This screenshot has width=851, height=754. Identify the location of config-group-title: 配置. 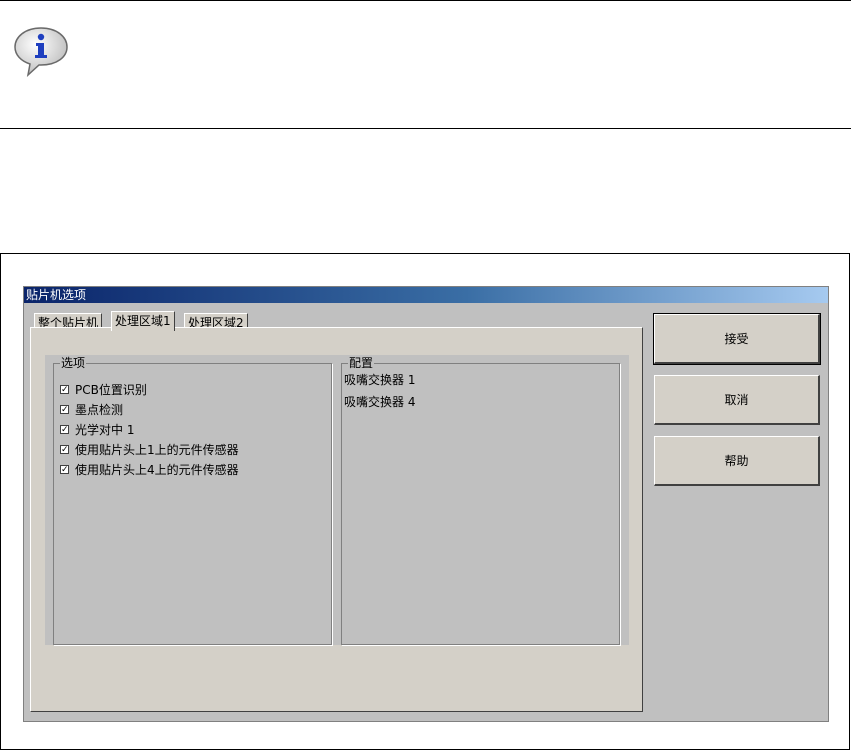
(361, 363).